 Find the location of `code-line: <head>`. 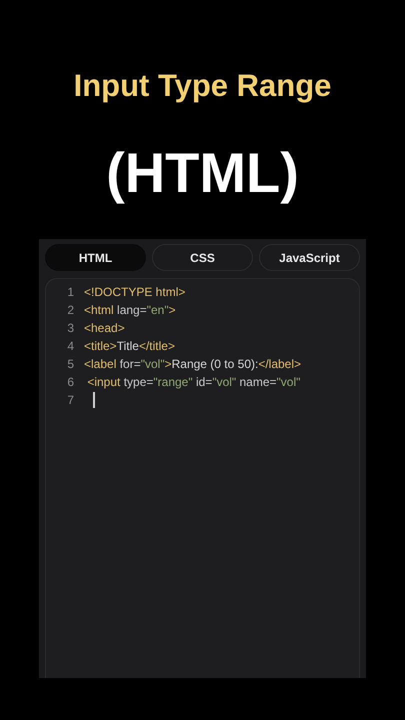

code-line: <head> is located at coordinates (104, 328).